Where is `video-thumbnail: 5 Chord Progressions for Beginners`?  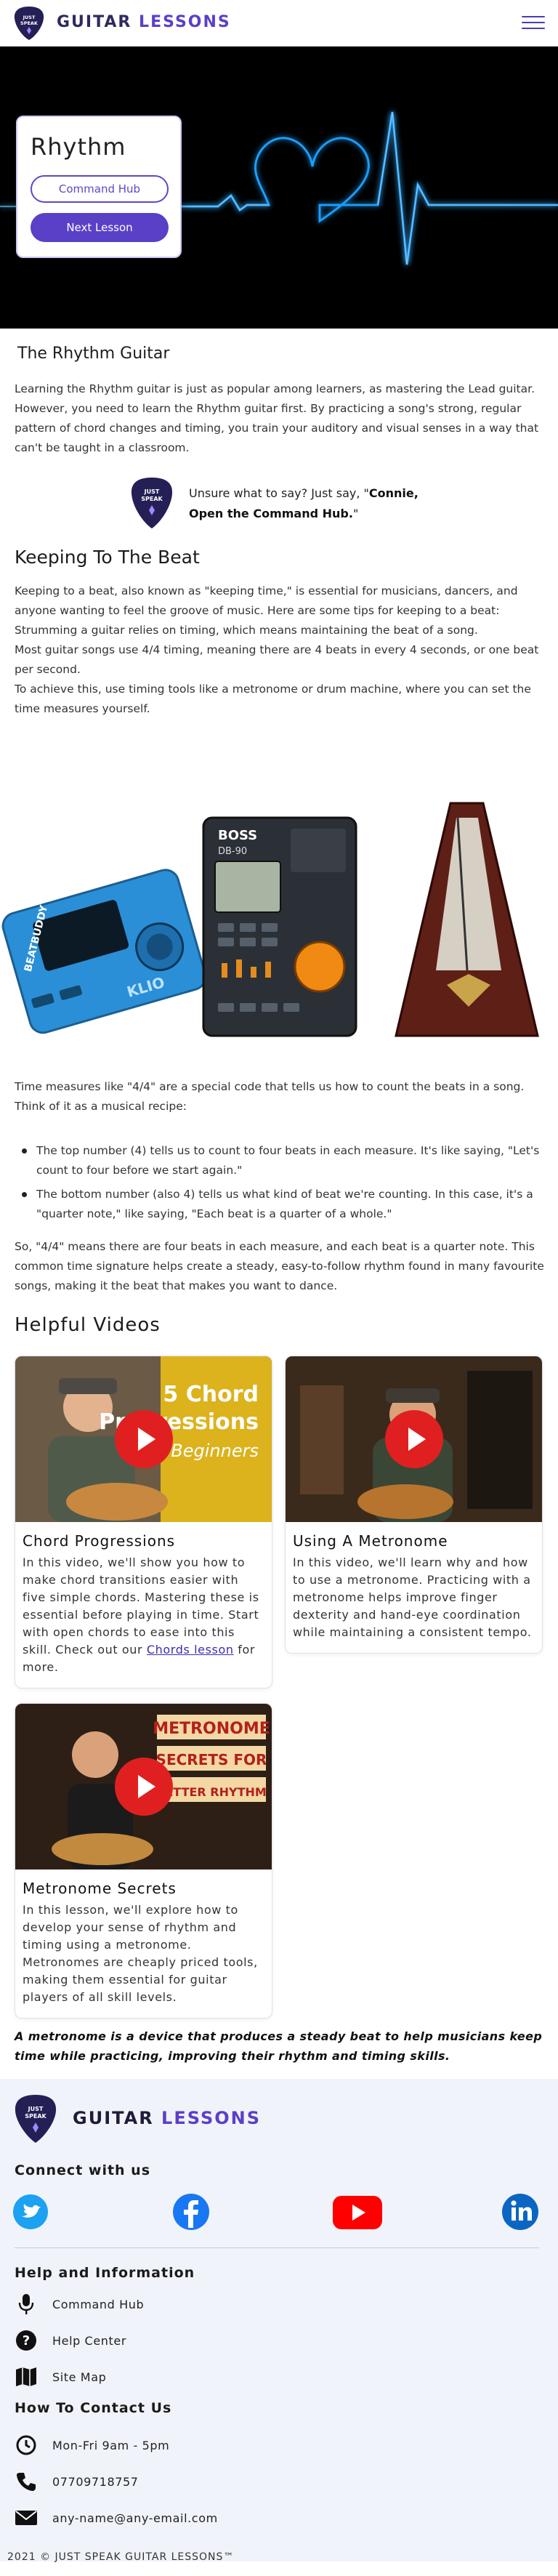 video-thumbnail: 5 Chord Progressions for Beginners is located at coordinates (144, 1439).